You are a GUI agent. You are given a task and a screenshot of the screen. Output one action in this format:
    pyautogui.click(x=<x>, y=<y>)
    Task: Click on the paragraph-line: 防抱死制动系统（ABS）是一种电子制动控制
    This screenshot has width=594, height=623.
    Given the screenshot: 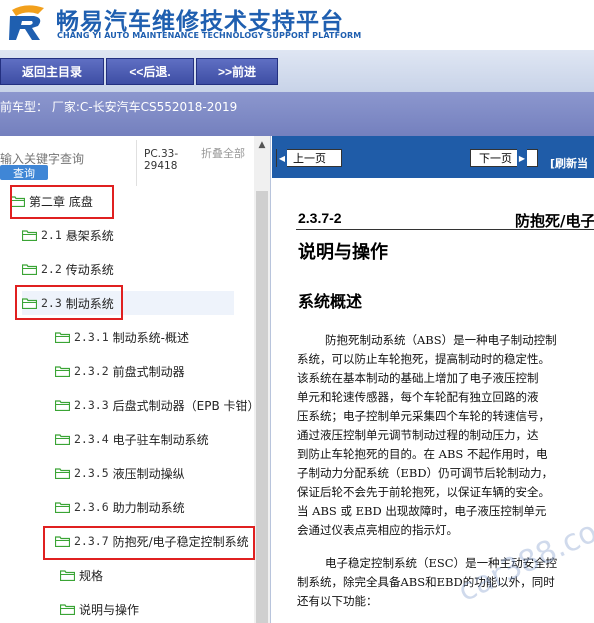 What is the action you would take?
    pyautogui.click(x=441, y=340)
    